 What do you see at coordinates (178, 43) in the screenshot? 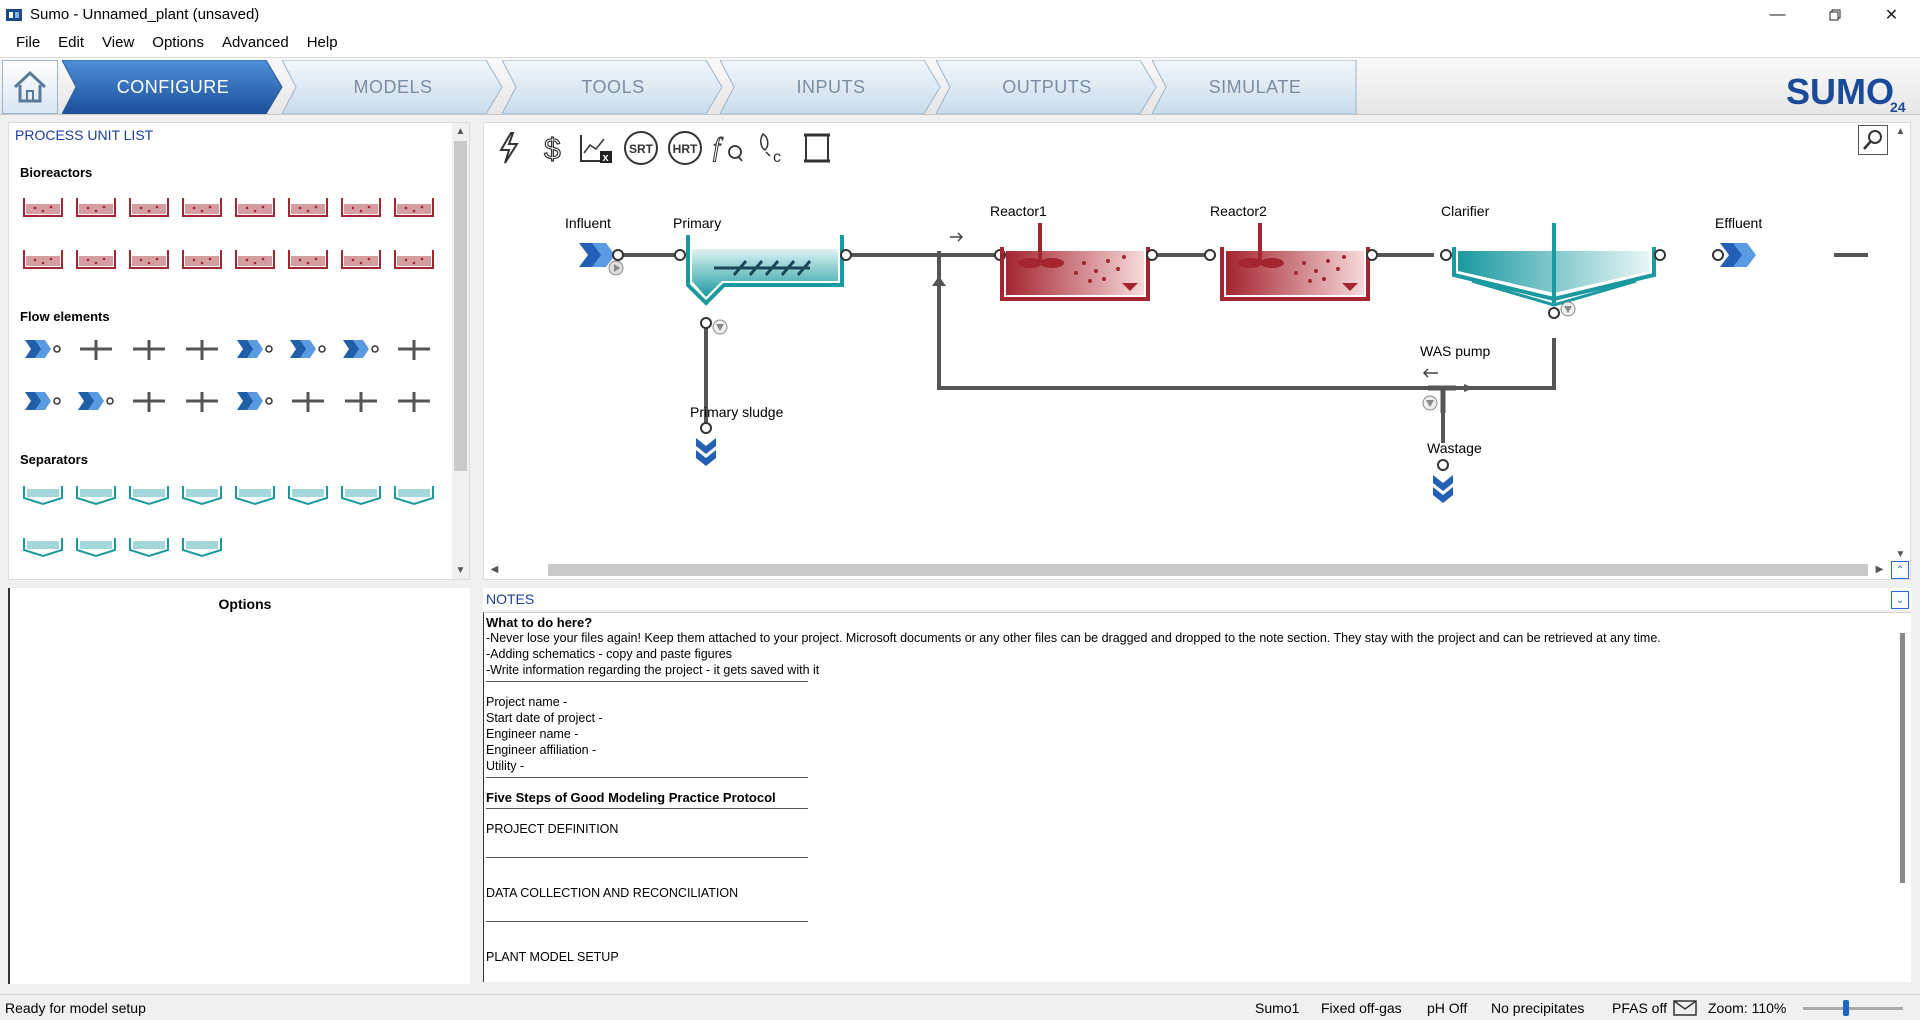
I see `menu-options: Options` at bounding box center [178, 43].